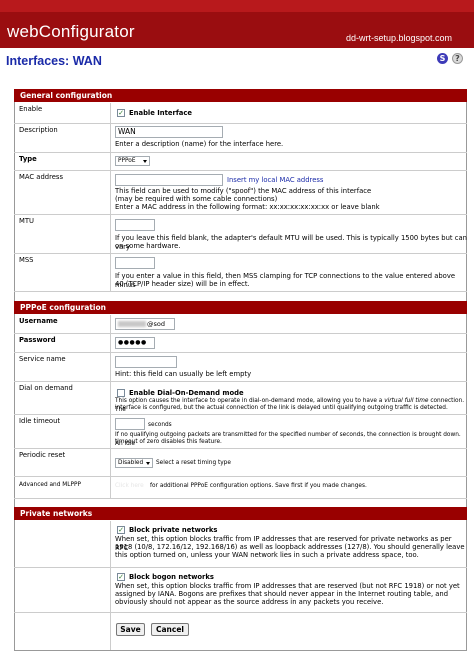 The image size is (474, 660). What do you see at coordinates (240, 513) in the screenshot?
I see `section-private-header: Private networks` at bounding box center [240, 513].